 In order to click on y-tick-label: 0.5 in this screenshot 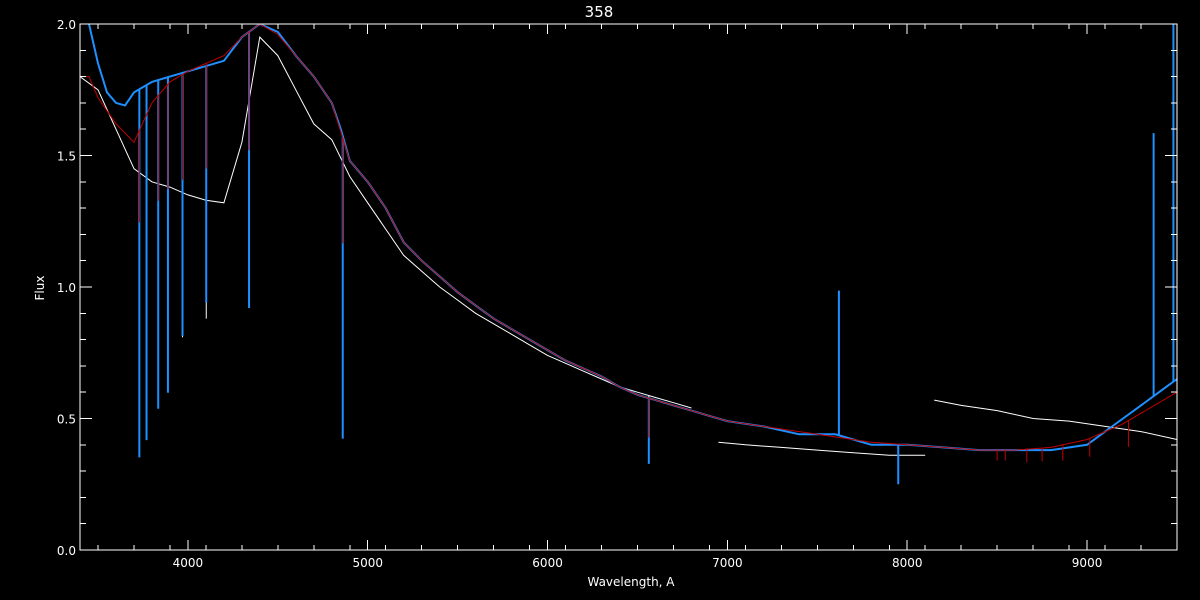, I will do `click(66, 420)`.